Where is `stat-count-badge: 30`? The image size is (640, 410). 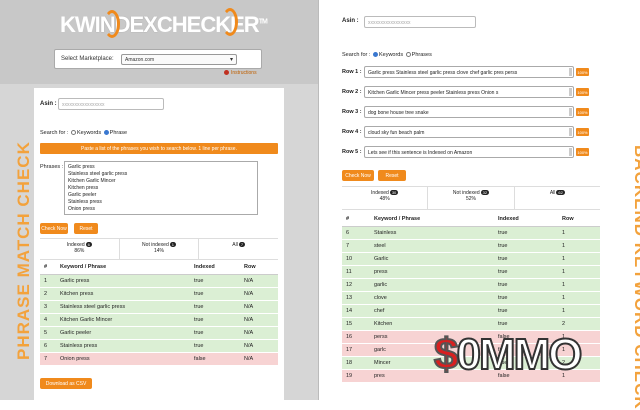
stat-count-badge: 30 is located at coordinates (394, 192).